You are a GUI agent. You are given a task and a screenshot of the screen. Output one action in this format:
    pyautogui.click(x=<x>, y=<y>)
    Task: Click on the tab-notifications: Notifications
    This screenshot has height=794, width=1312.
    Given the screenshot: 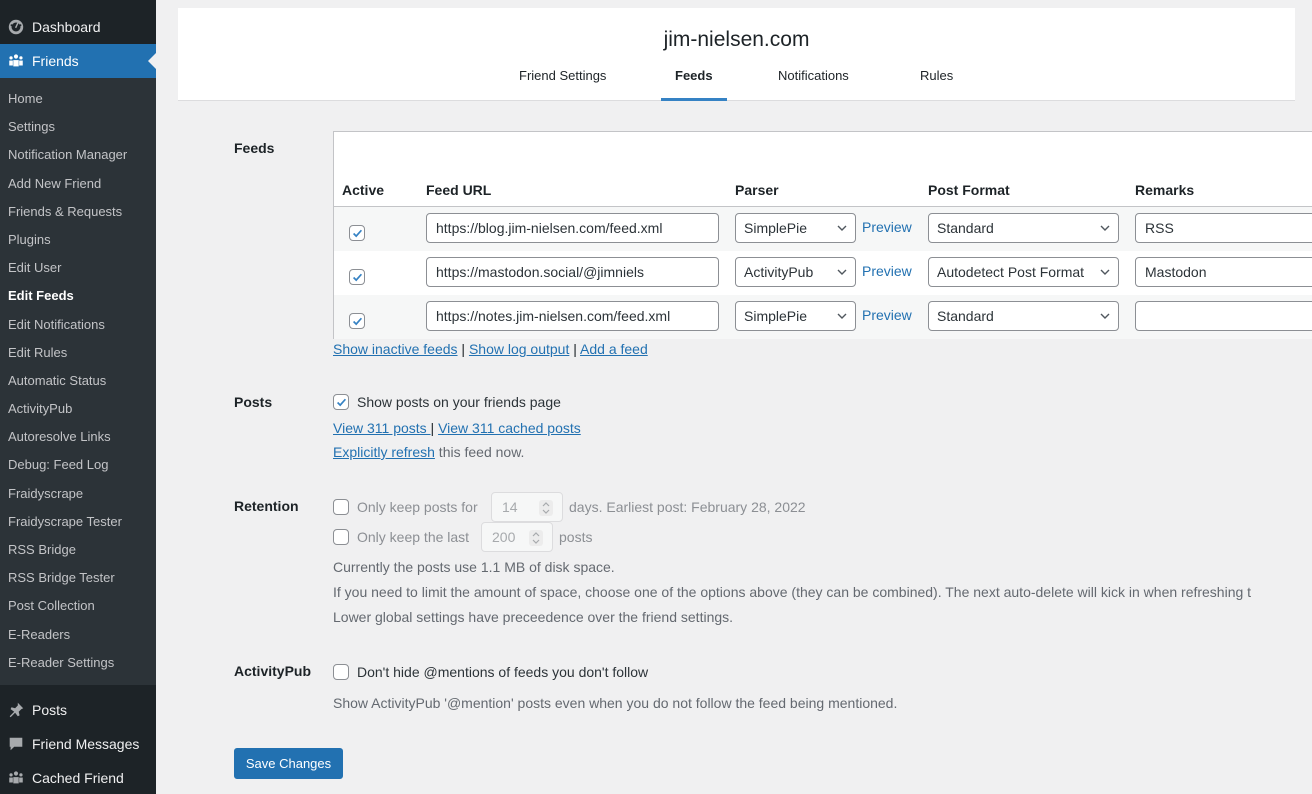 What is the action you would take?
    pyautogui.click(x=813, y=84)
    